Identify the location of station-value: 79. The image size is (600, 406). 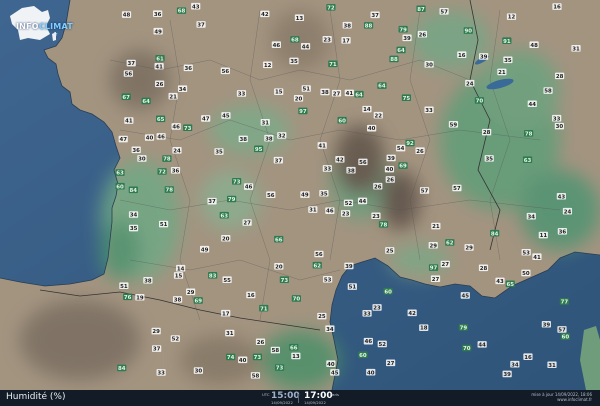
(232, 199).